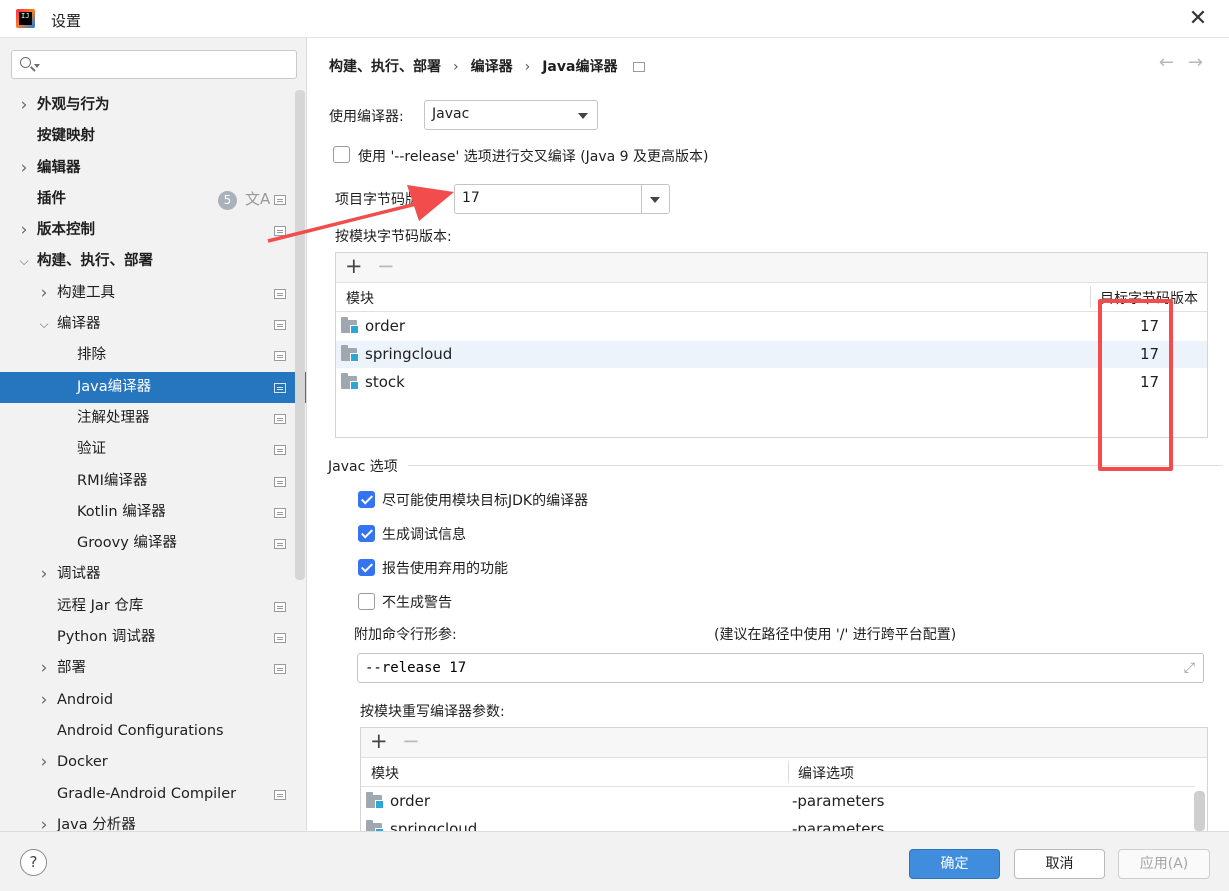  What do you see at coordinates (341, 154) in the screenshot?
I see `release-option-checkbox` at bounding box center [341, 154].